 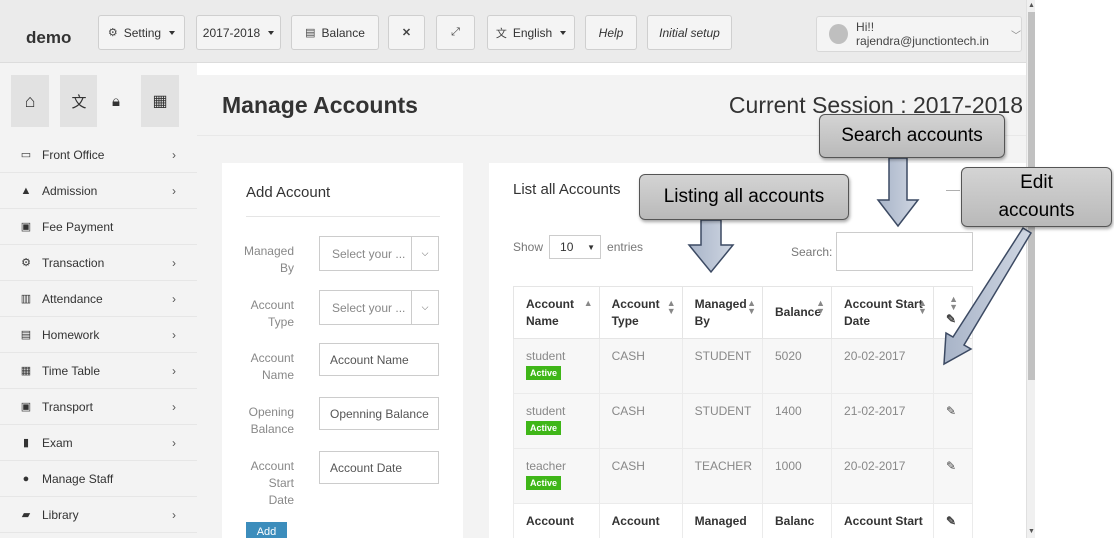 What do you see at coordinates (379, 467) in the screenshot?
I see `account-start-date-input: Account Date` at bounding box center [379, 467].